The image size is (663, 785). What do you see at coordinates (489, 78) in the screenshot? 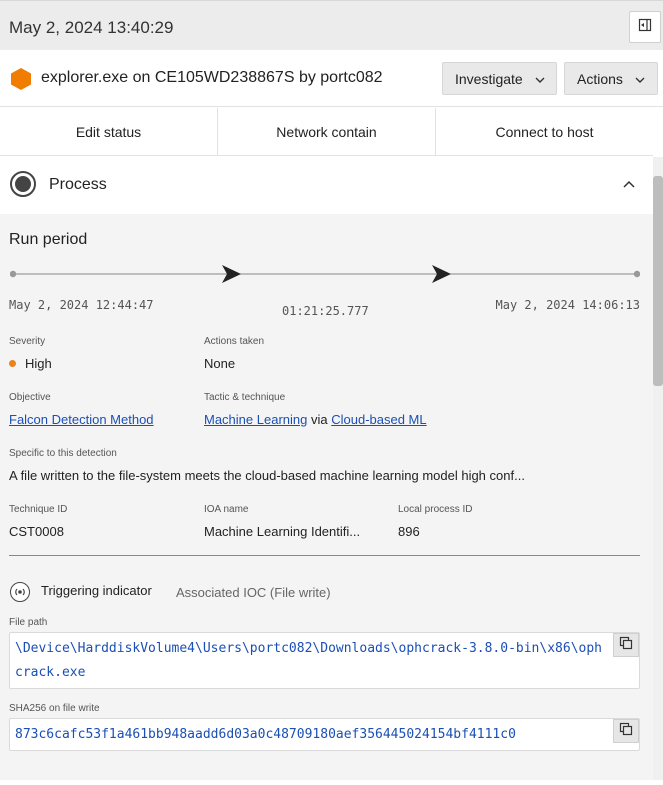
I see `investigate-label: Investigate` at bounding box center [489, 78].